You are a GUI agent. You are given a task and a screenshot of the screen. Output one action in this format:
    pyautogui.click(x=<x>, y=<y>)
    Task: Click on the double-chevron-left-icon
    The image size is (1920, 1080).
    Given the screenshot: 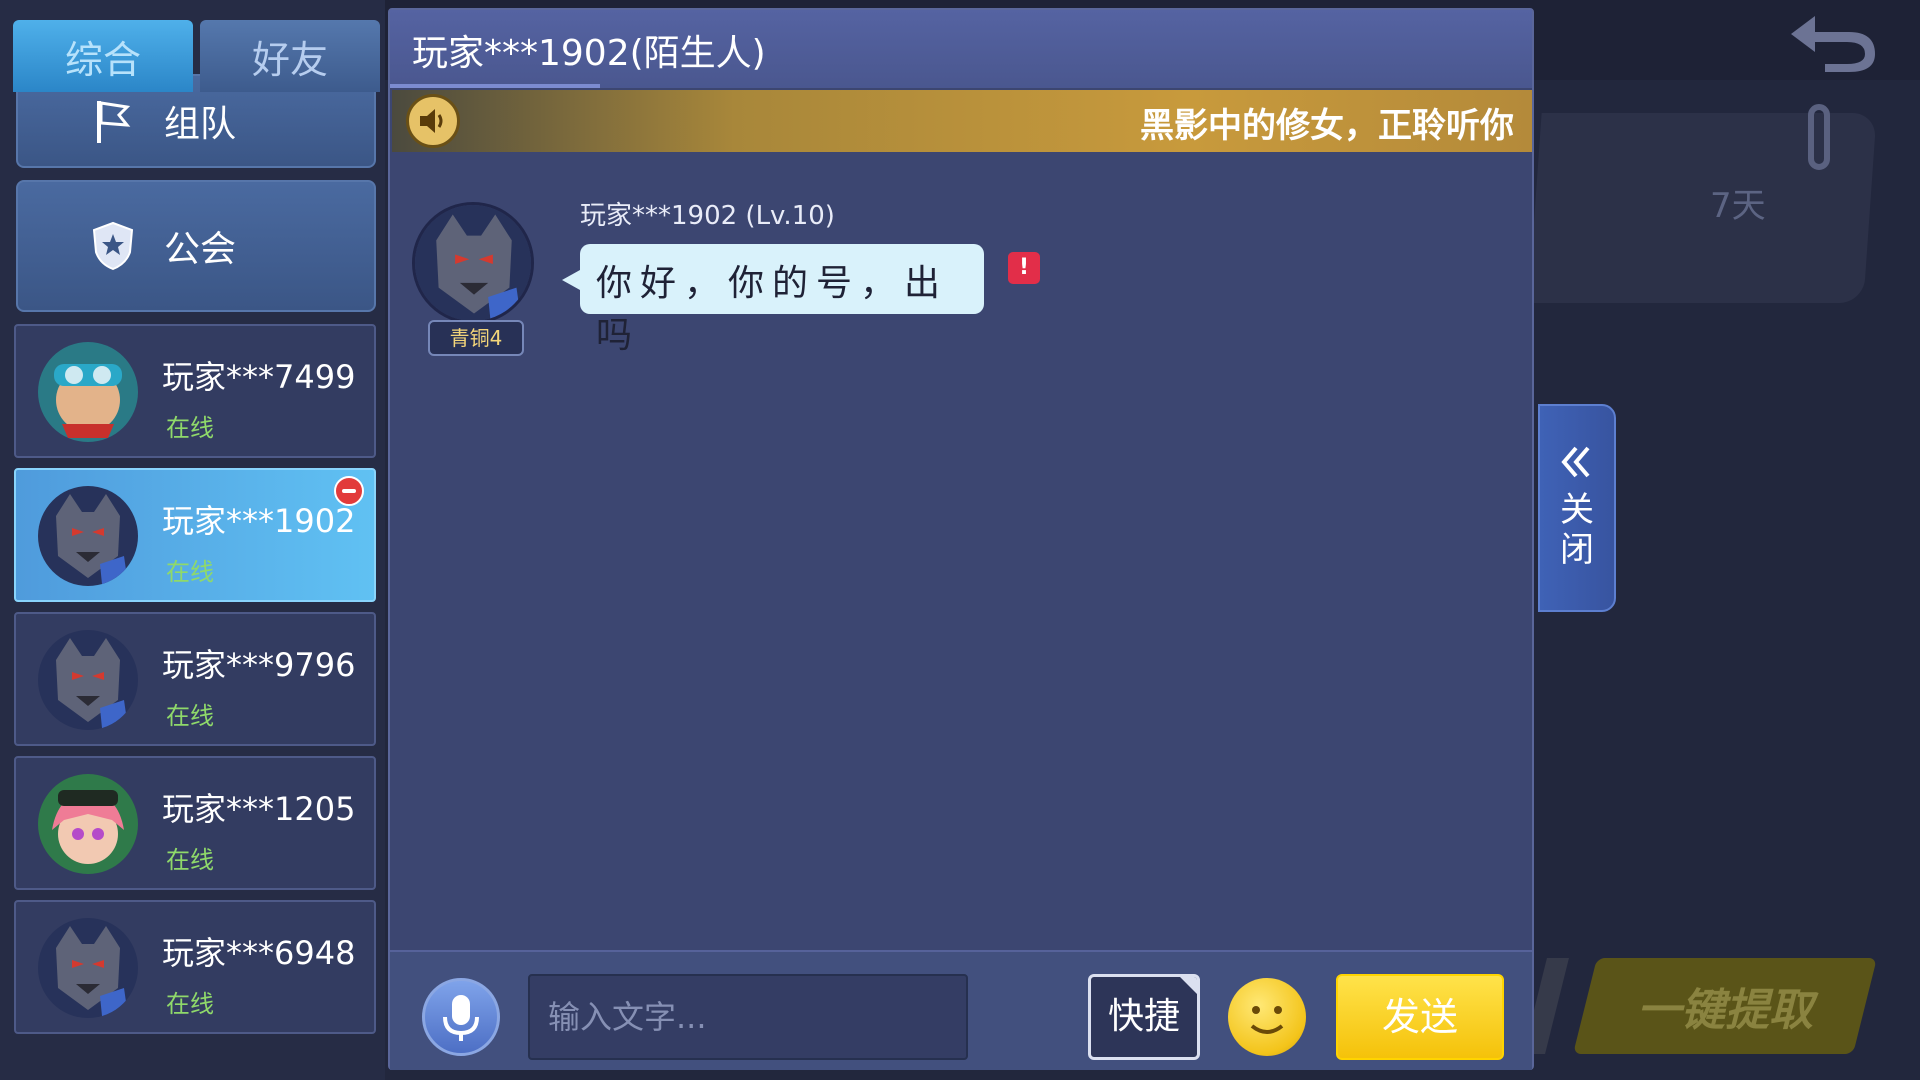 What is the action you would take?
    pyautogui.click(x=1577, y=464)
    